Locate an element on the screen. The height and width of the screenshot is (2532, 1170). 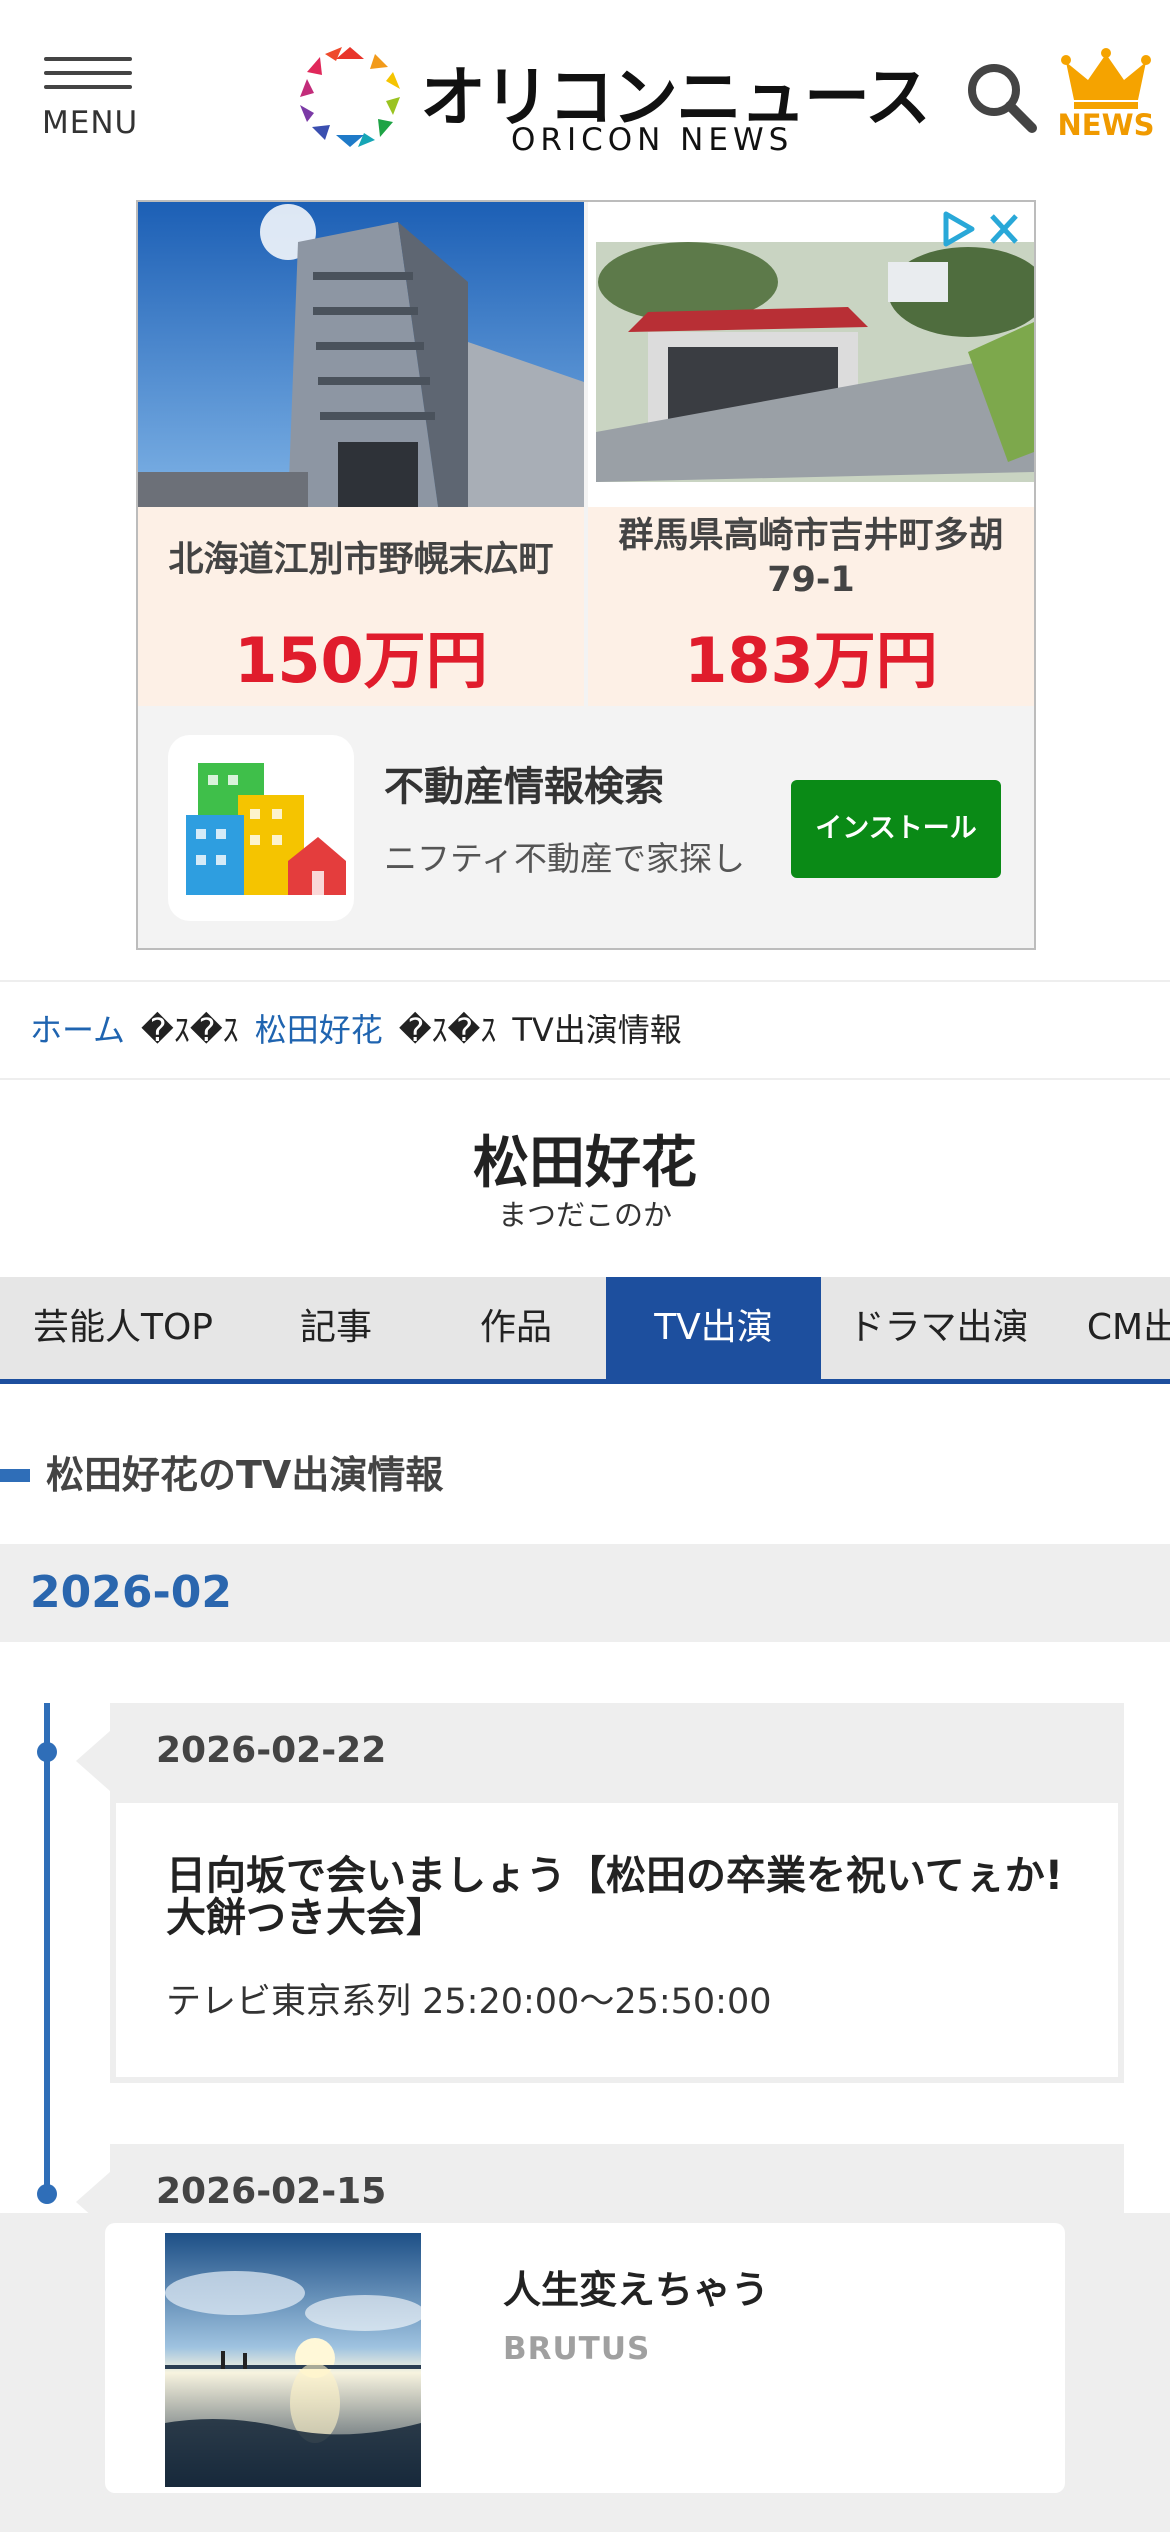
breadcrumb-person-link: 松田好花 is located at coordinates (319, 1030).